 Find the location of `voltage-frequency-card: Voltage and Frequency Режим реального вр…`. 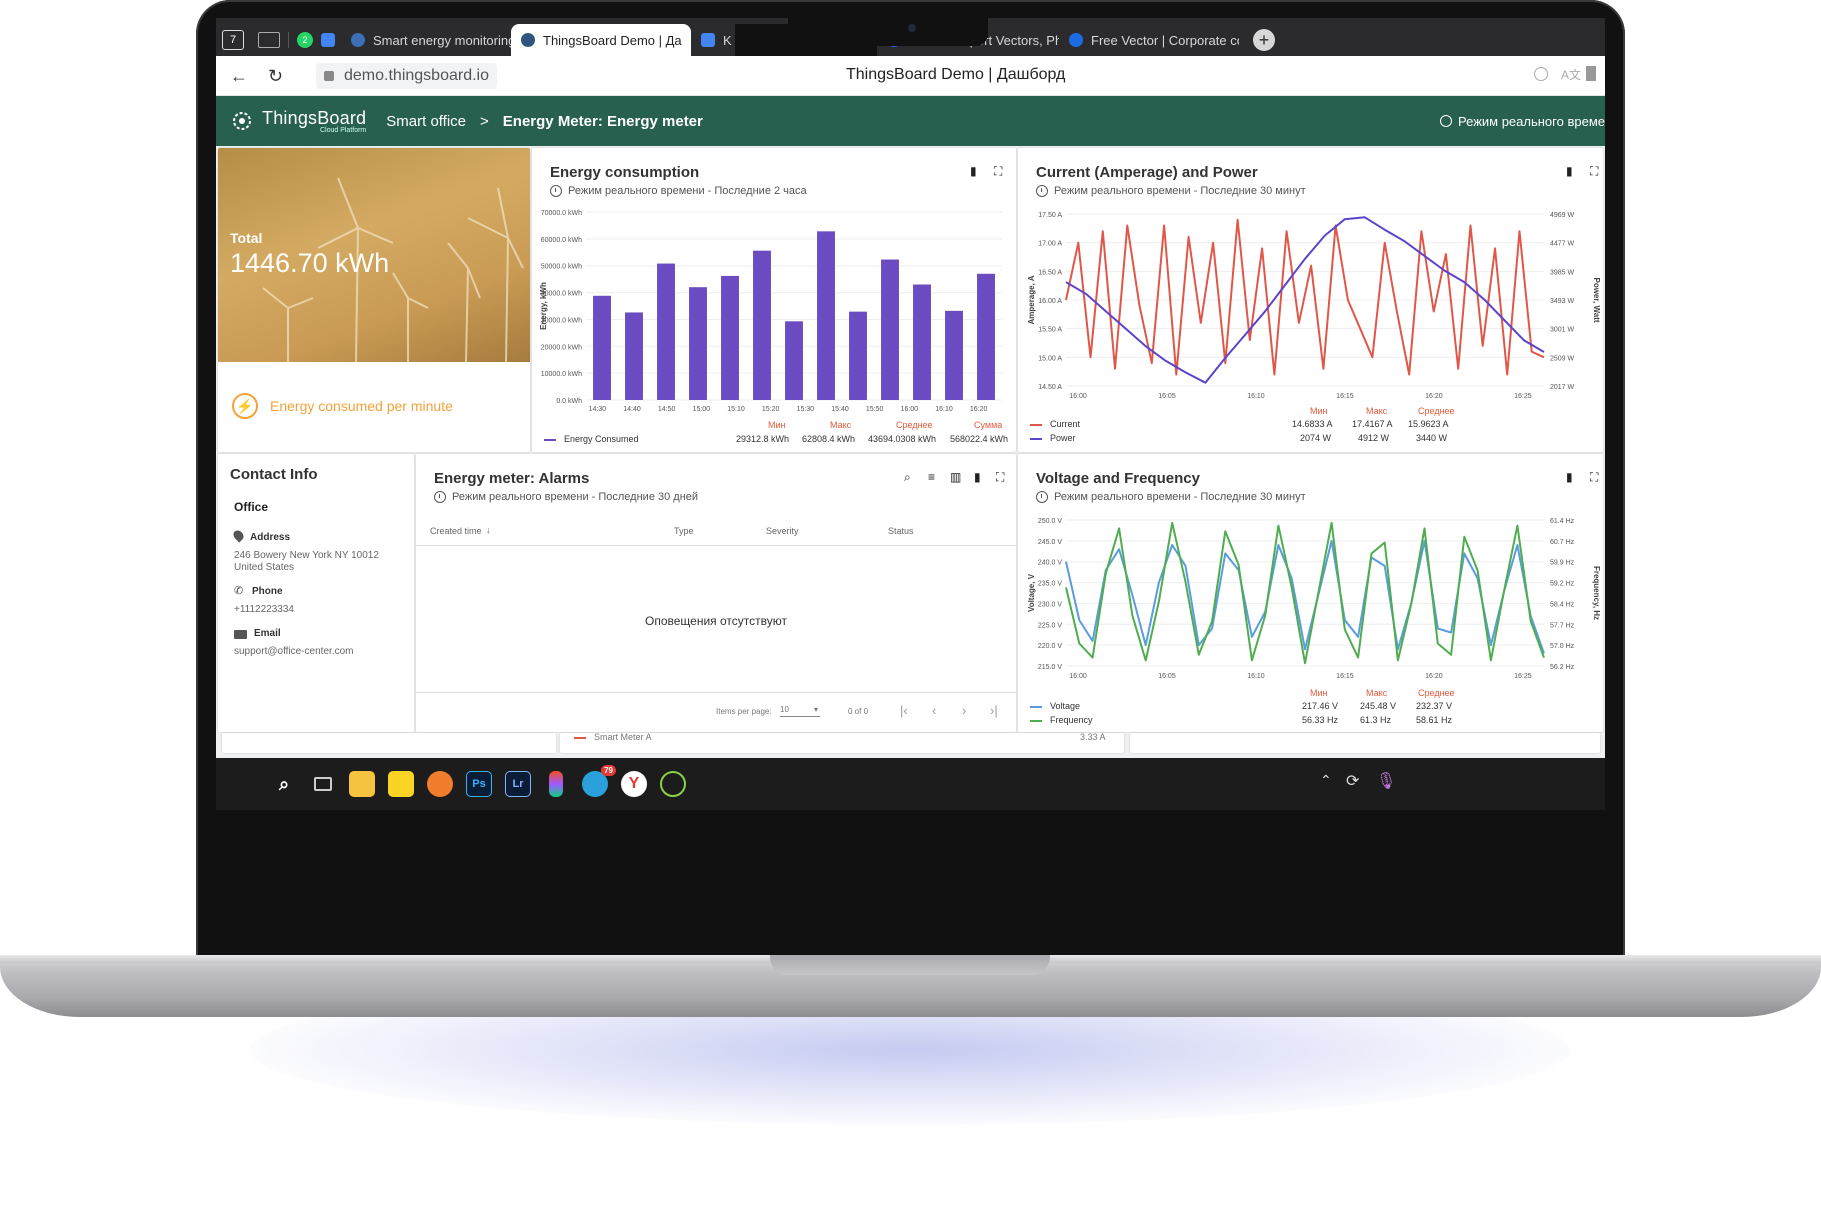

voltage-frequency-card: Voltage and Frequency Режим реального вр… is located at coordinates (1310, 593).